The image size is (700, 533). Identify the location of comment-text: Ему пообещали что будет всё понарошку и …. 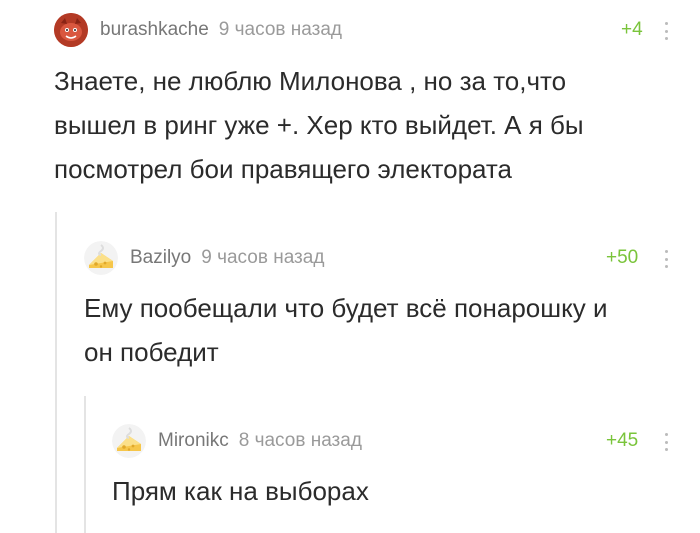
(346, 330).